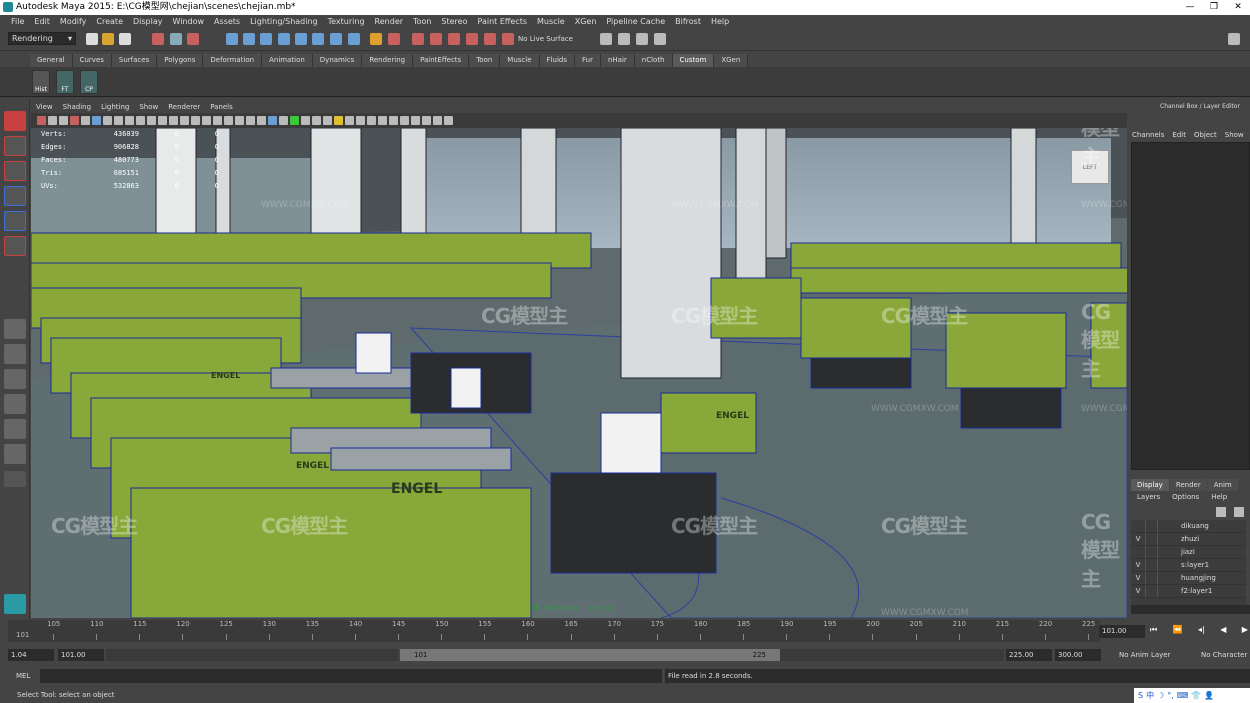  I want to click on select-hierarchy-icon, so click(158, 39).